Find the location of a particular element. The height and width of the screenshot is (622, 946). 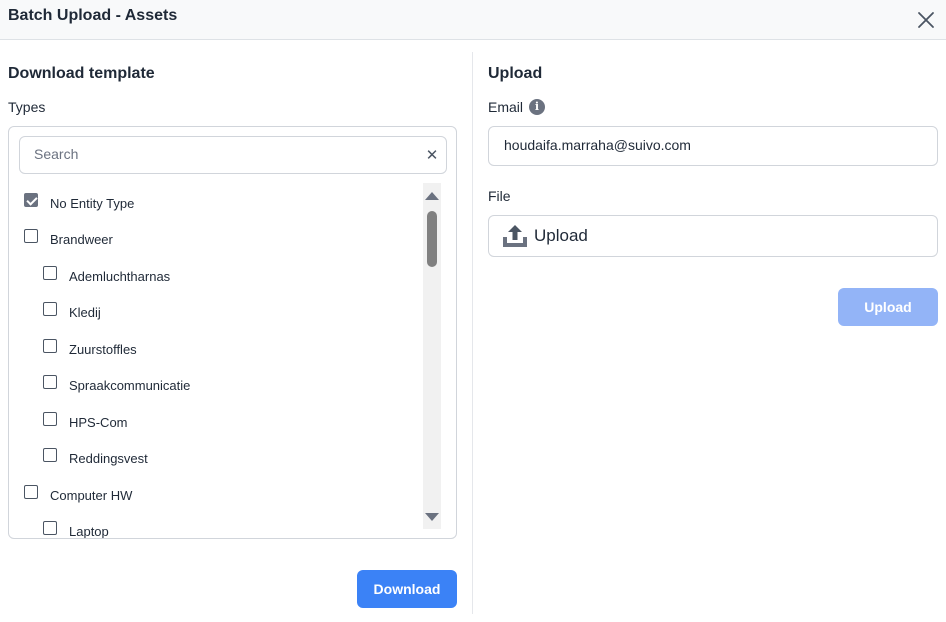

tree-item-label: Reddingsvest is located at coordinates (108, 458).